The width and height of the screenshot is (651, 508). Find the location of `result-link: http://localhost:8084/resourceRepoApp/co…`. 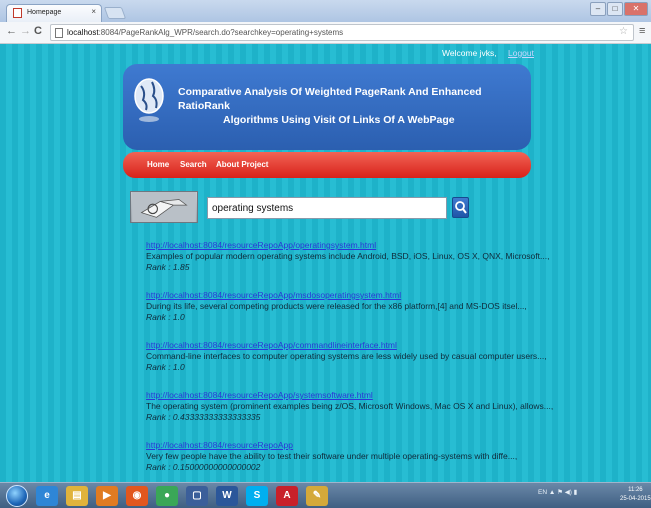

result-link: http://localhost:8084/resourceRepoApp/co… is located at coordinates (356, 345).